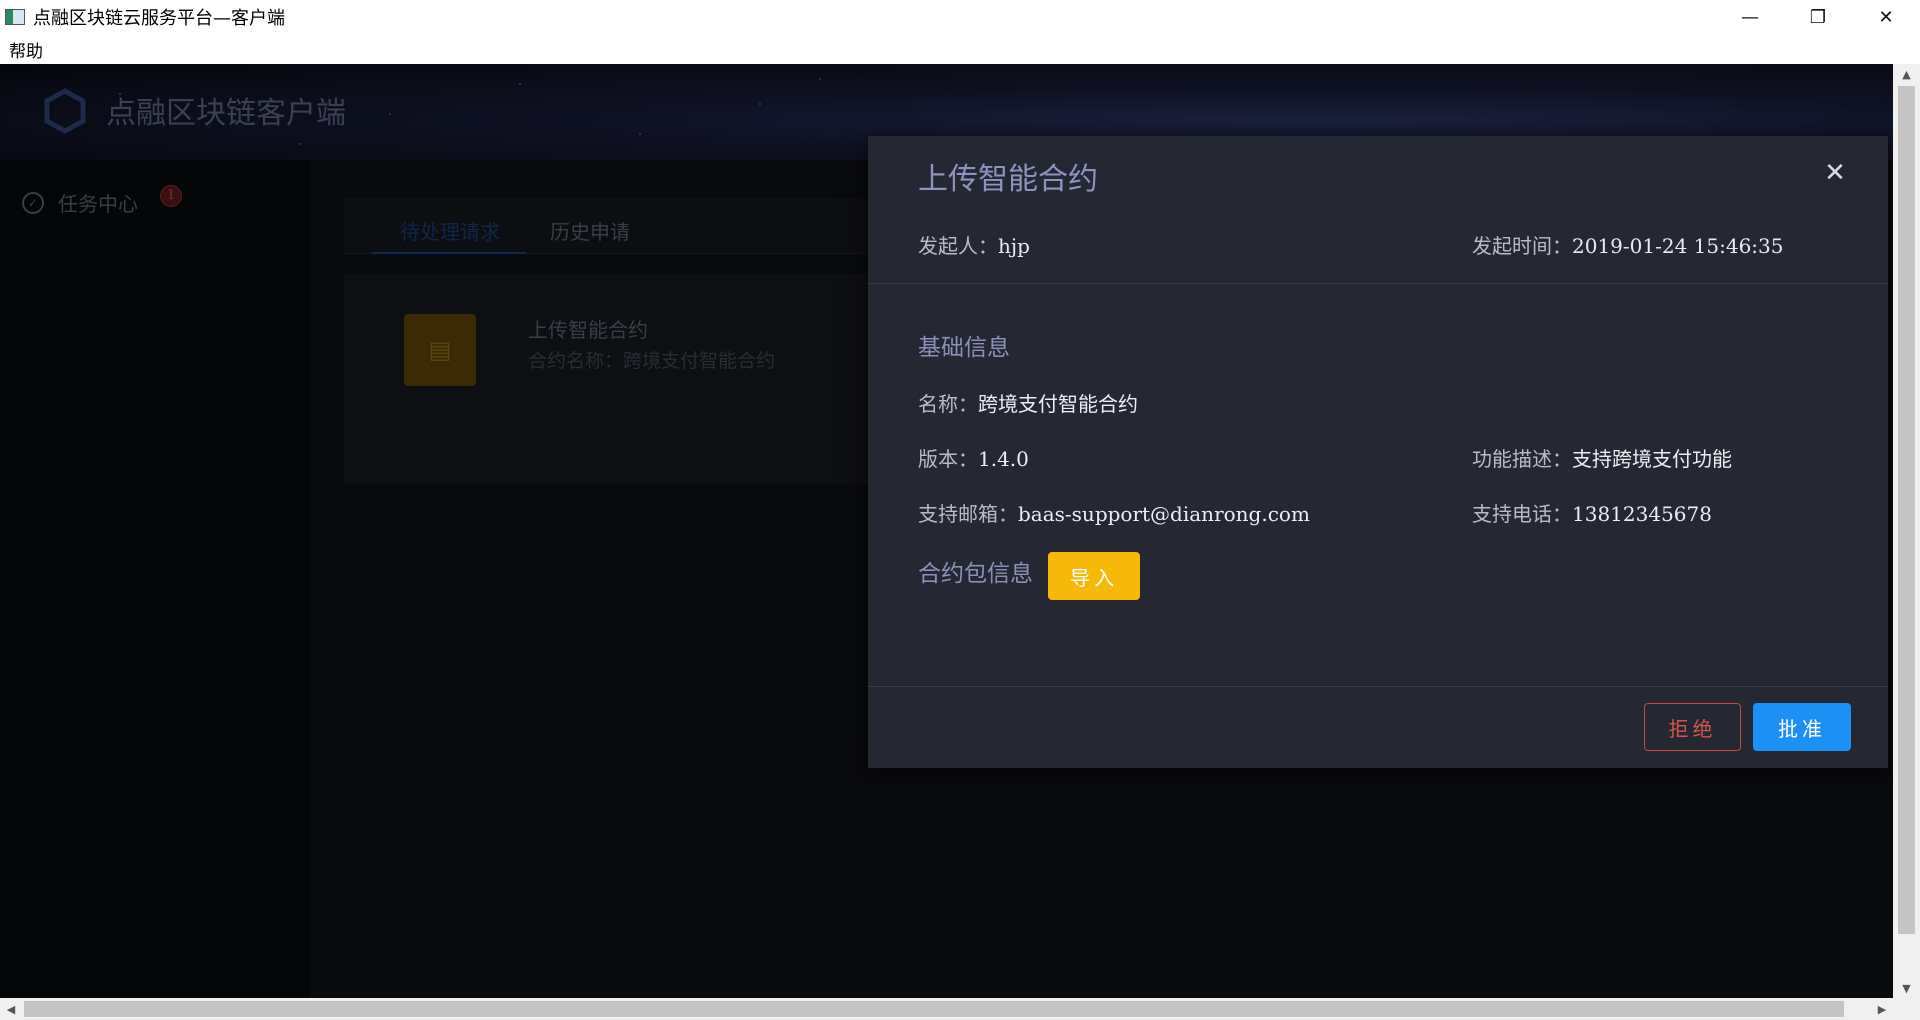  What do you see at coordinates (1003, 459) in the screenshot?
I see `version-value: 1.4.0` at bounding box center [1003, 459].